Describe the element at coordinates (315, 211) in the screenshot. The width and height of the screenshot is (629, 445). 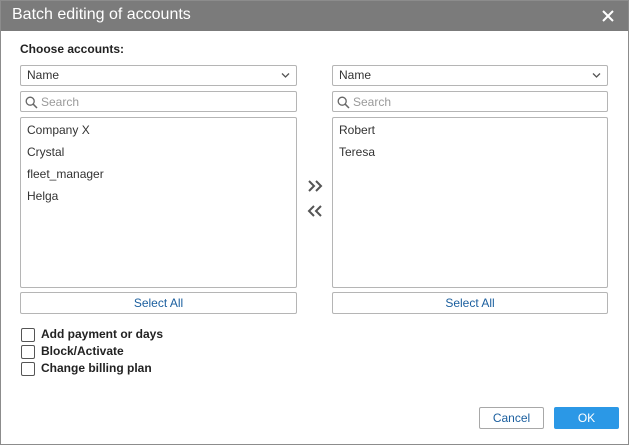
I see `double-chevron-left-icon` at that location.